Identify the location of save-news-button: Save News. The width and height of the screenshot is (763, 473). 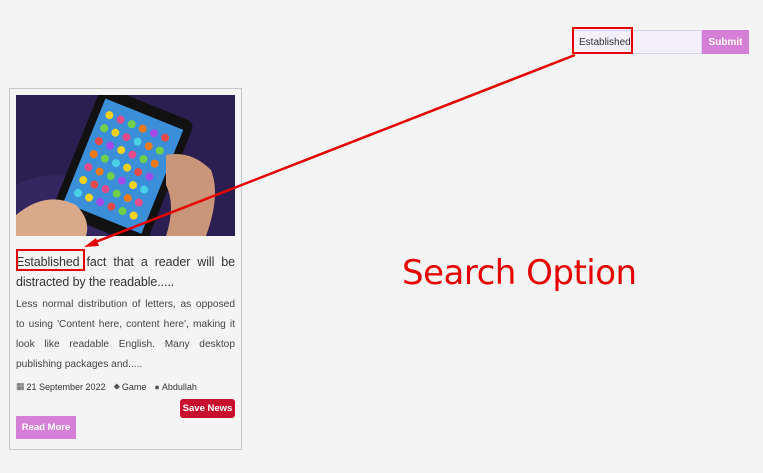
(207, 408).